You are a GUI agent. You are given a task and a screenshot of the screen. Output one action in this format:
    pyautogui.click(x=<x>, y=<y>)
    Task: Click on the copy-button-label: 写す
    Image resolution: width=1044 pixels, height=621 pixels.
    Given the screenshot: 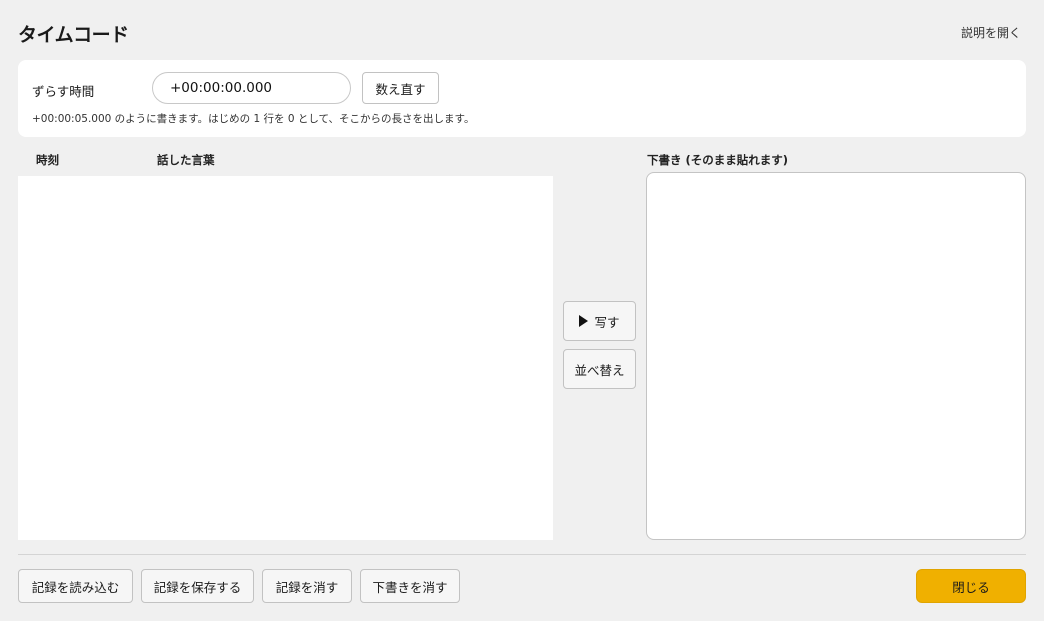 What is the action you would take?
    pyautogui.click(x=607, y=322)
    